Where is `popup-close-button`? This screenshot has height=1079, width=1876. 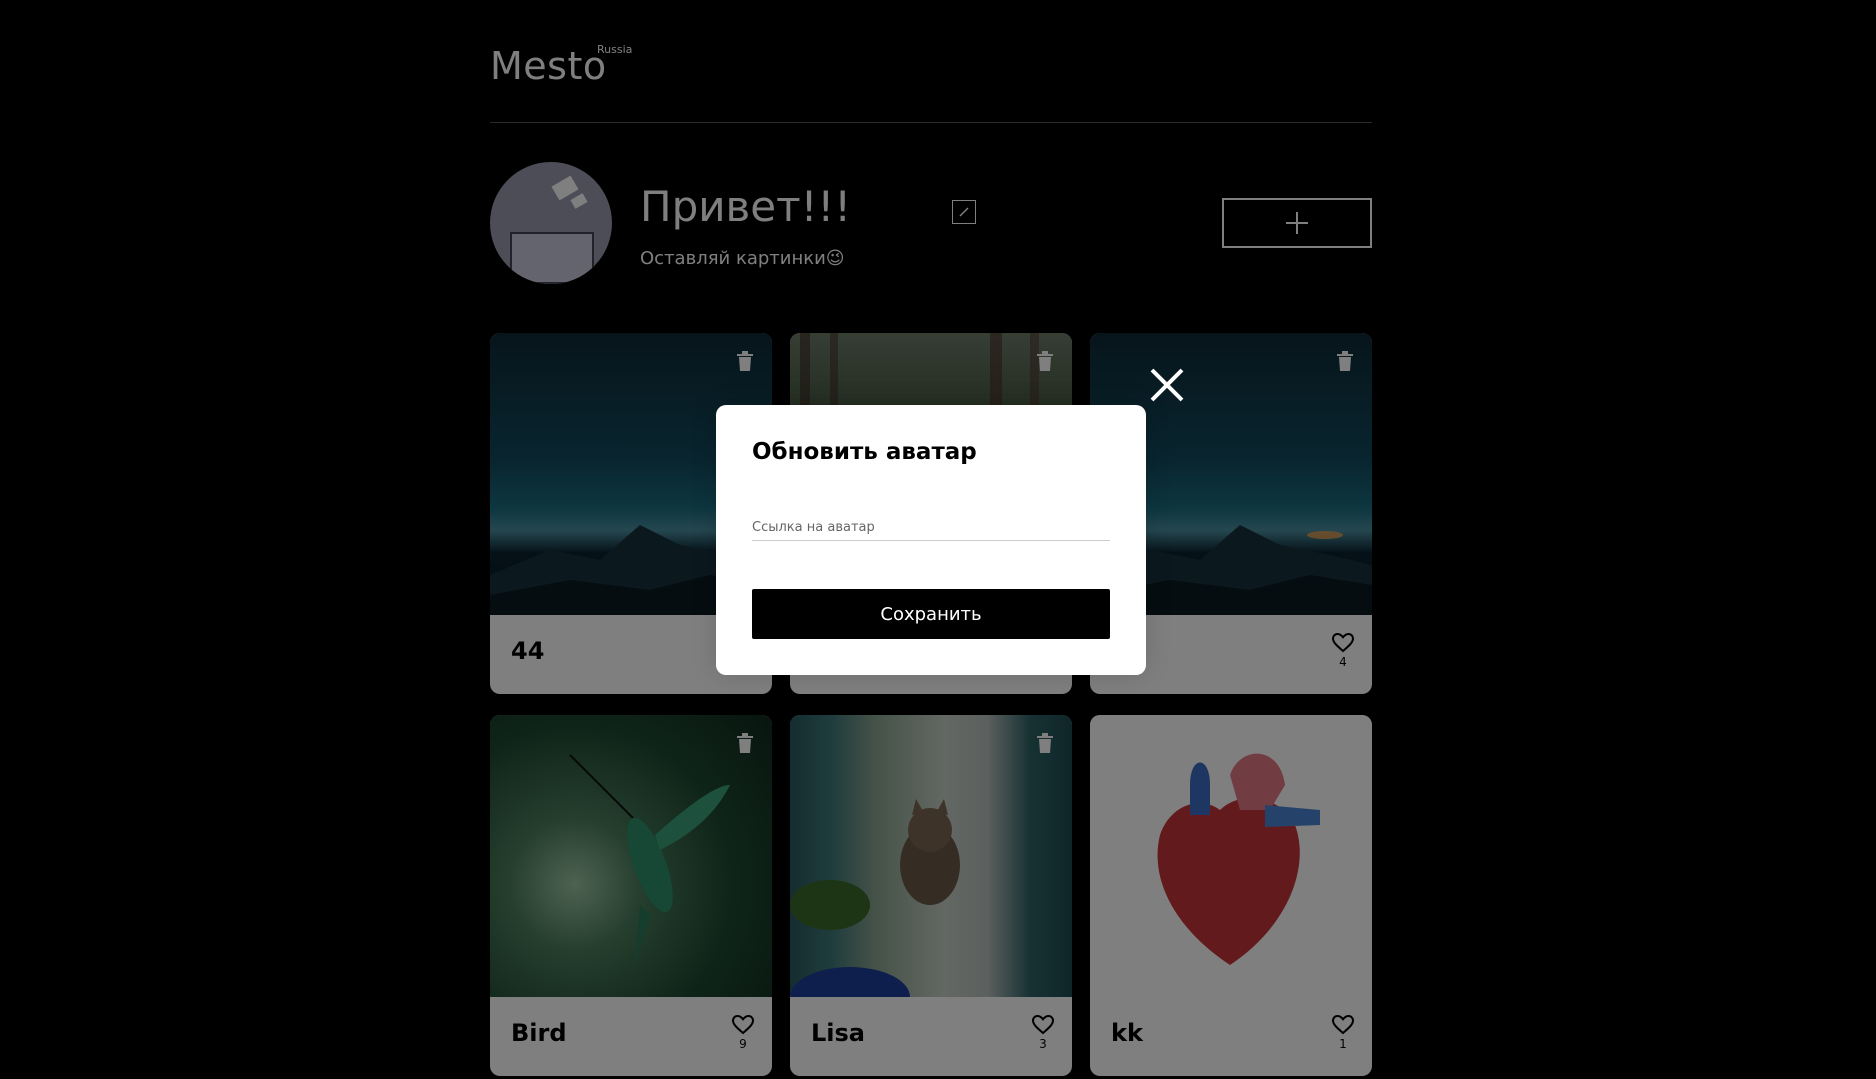 popup-close-button is located at coordinates (1167, 385).